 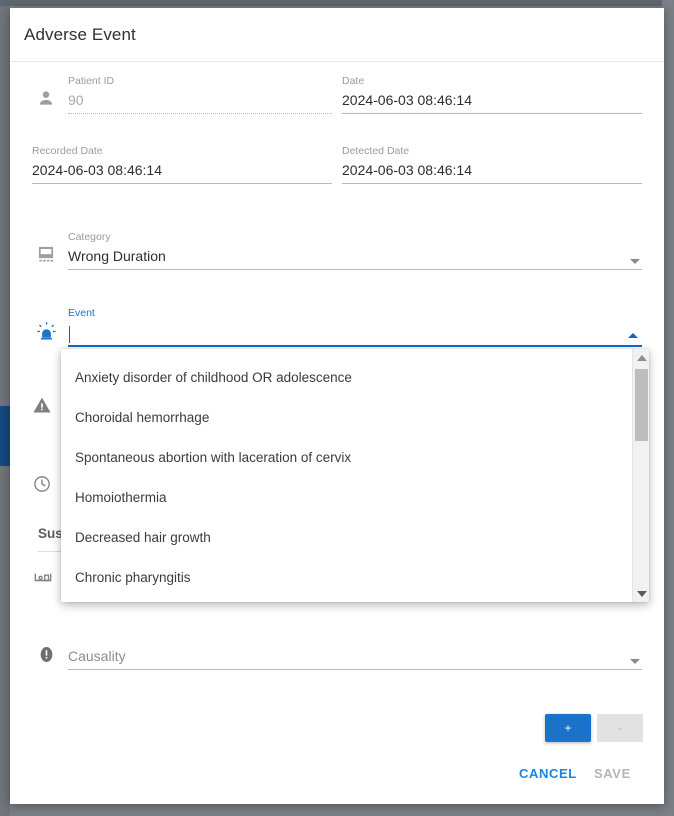 I want to click on event-body: Event, so click(x=355, y=327).